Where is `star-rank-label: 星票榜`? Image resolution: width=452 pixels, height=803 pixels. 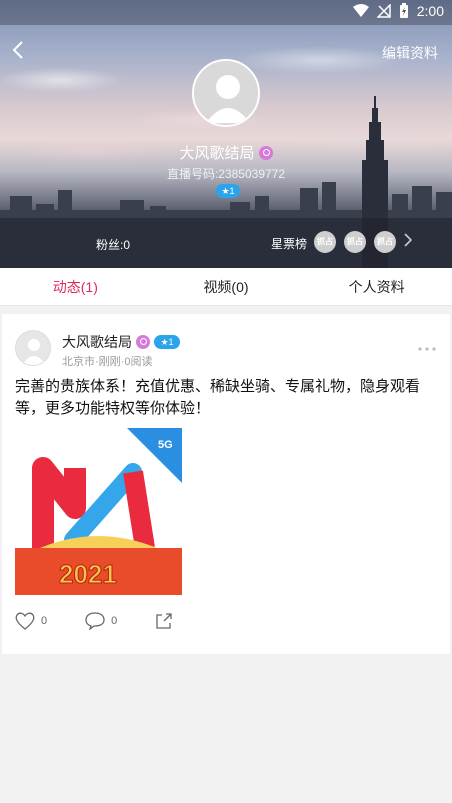 star-rank-label: 星票榜 is located at coordinates (289, 243).